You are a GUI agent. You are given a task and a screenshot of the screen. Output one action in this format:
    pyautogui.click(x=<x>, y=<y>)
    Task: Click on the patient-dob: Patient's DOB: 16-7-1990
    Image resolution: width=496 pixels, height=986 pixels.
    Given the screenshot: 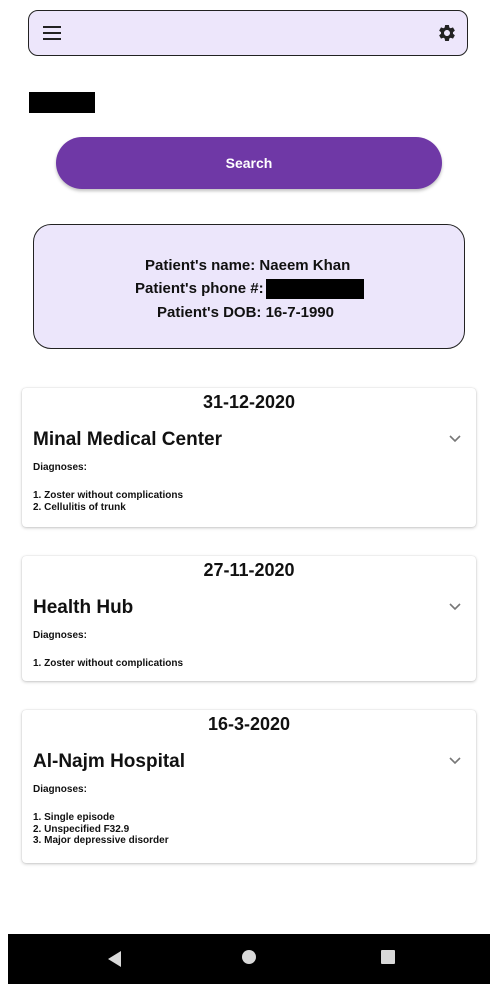 What is the action you would take?
    pyautogui.click(x=245, y=312)
    